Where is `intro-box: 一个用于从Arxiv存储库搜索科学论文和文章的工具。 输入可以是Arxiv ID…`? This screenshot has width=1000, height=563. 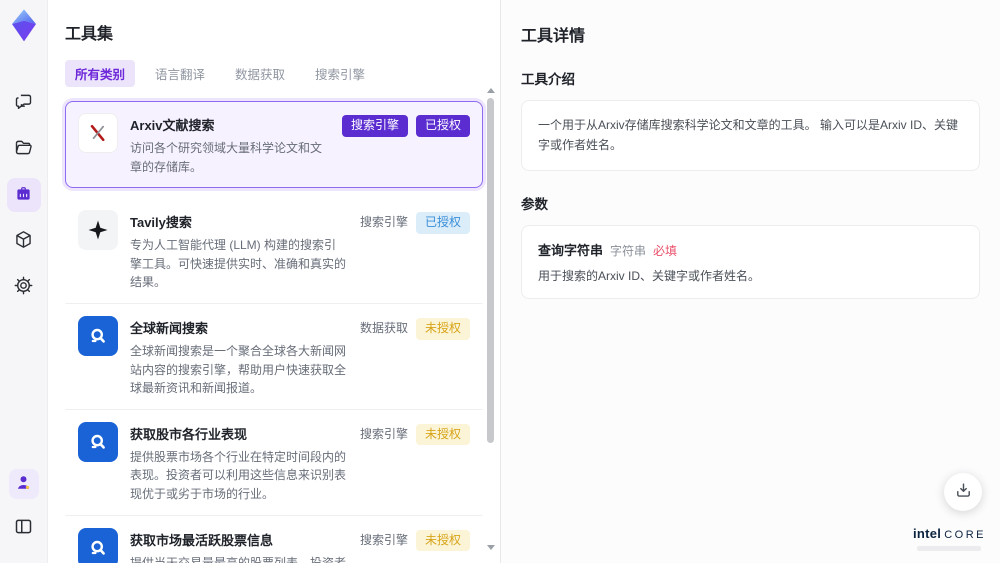 intro-box: 一个用于从Arxiv存储库搜索科学论文和文章的工具。 输入可以是Arxiv ID… is located at coordinates (750, 135).